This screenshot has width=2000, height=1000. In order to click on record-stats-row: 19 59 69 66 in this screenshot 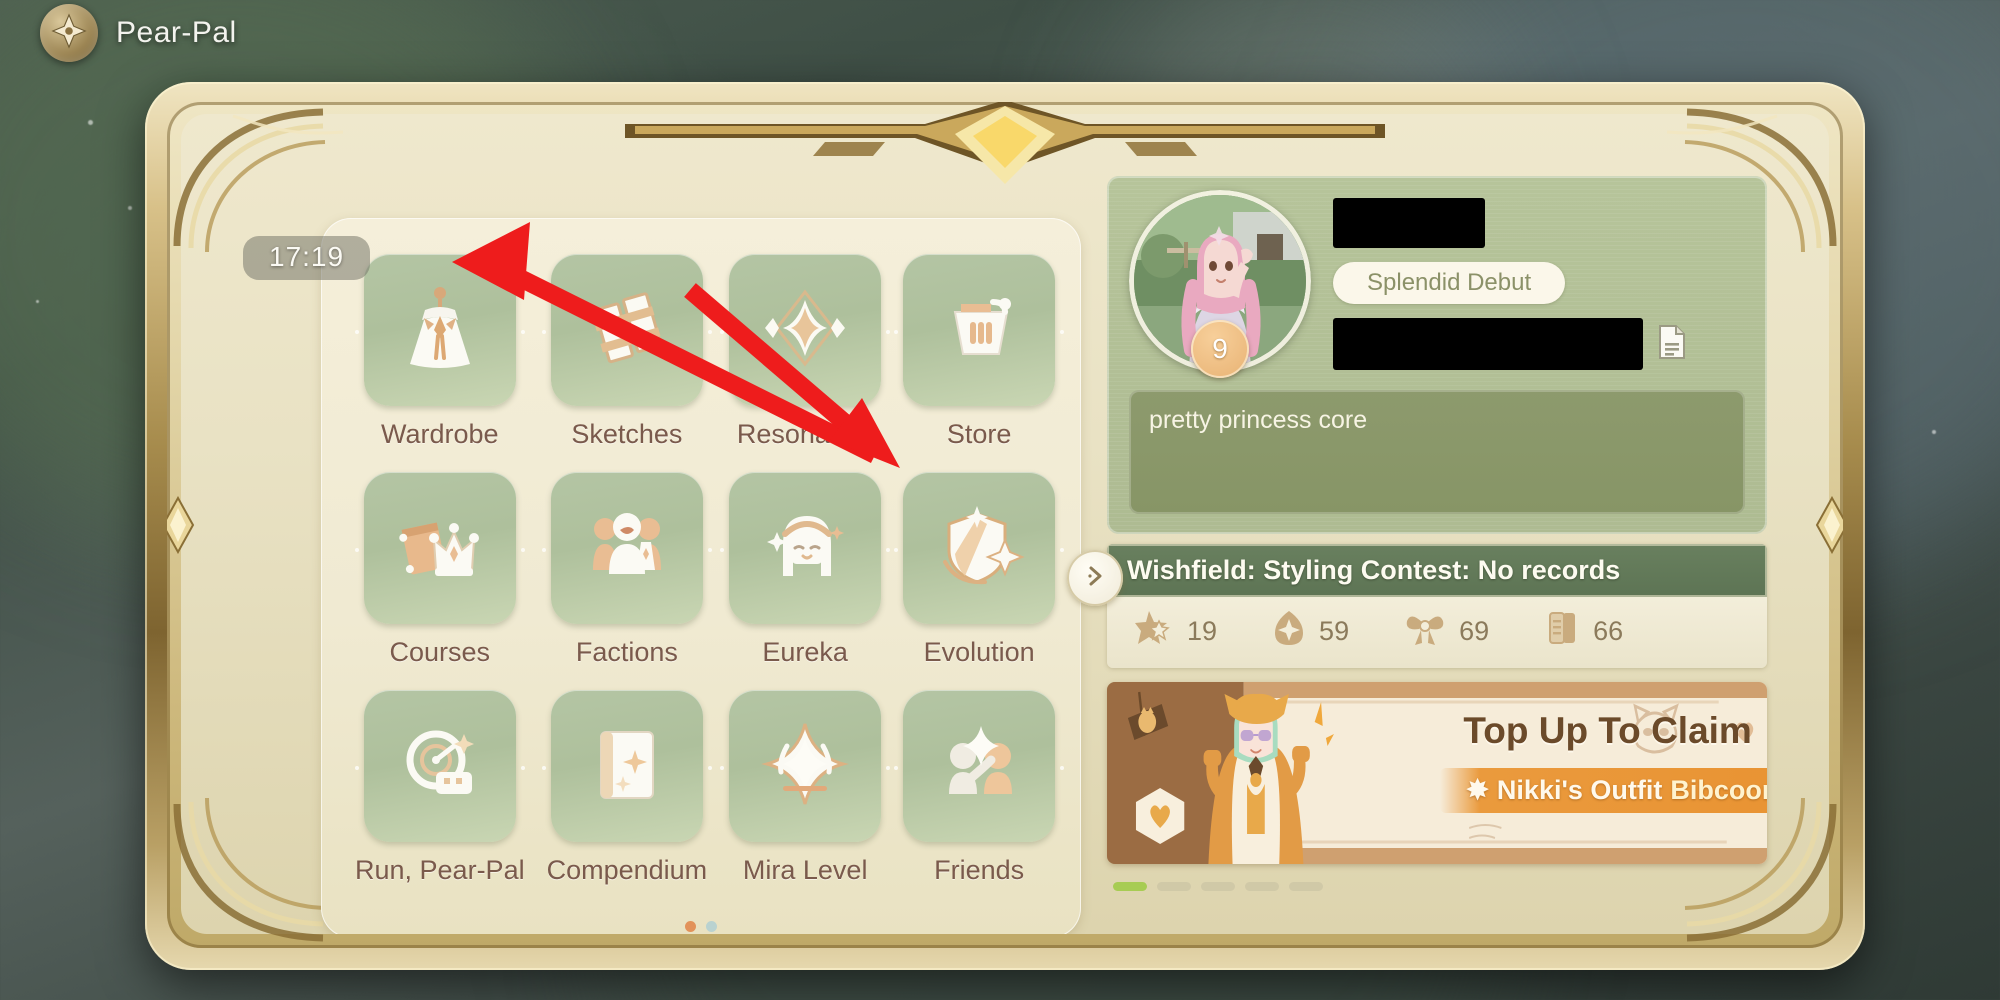, I will do `click(1437, 632)`.